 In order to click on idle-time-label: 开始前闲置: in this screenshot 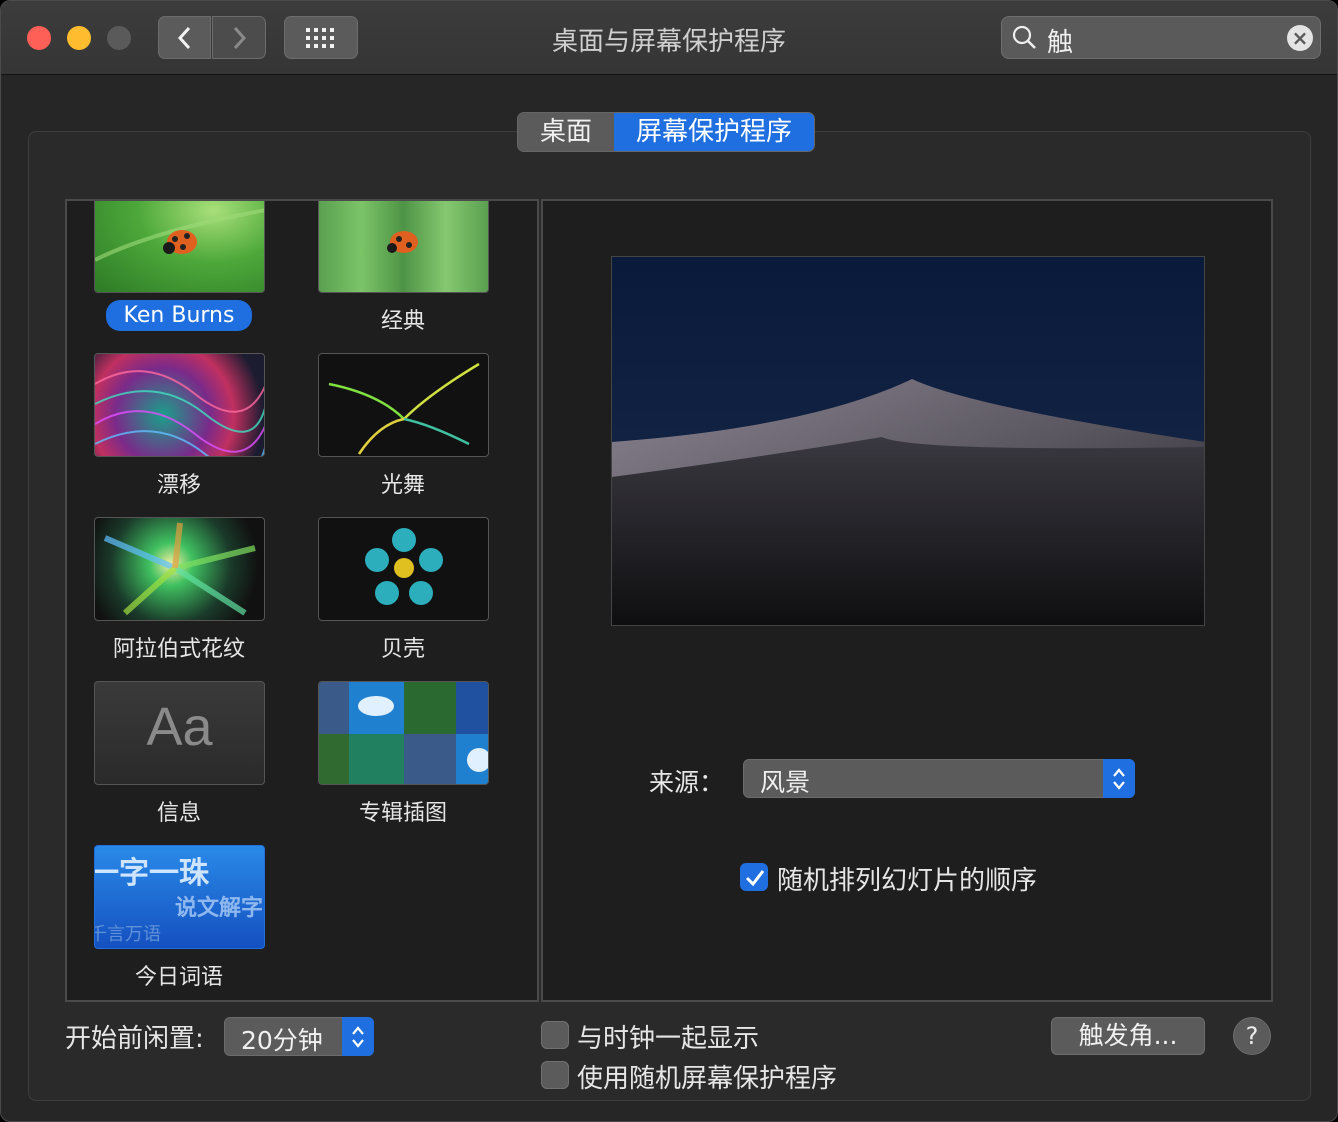, I will do `click(134, 1039)`.